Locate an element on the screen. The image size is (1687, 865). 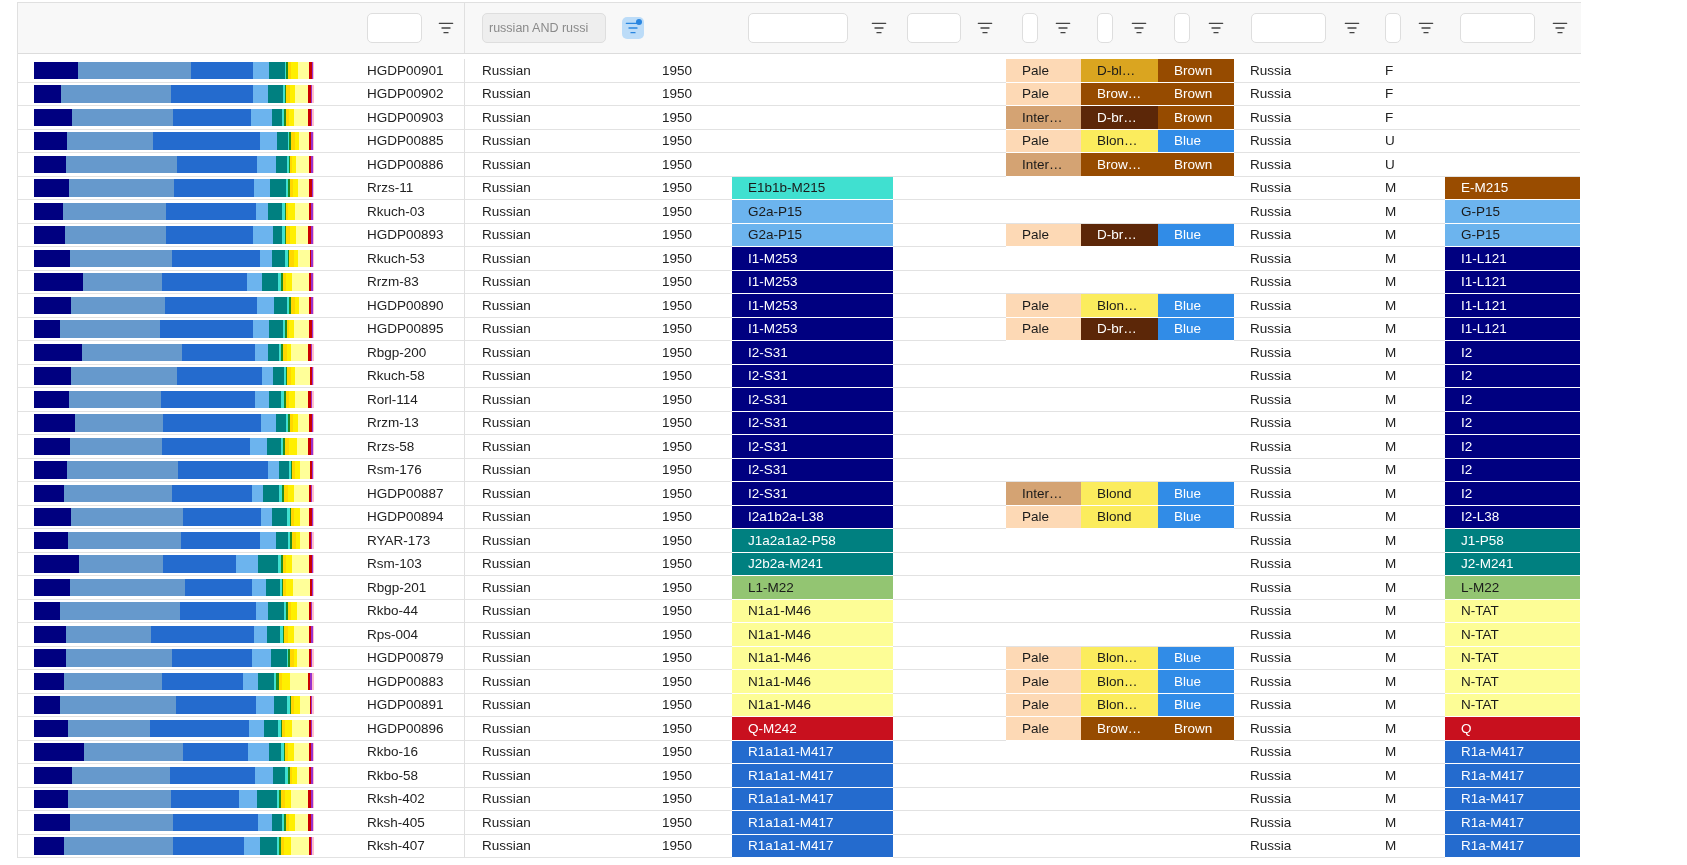
table-cell: Rksh-405 is located at coordinates (410, 823).